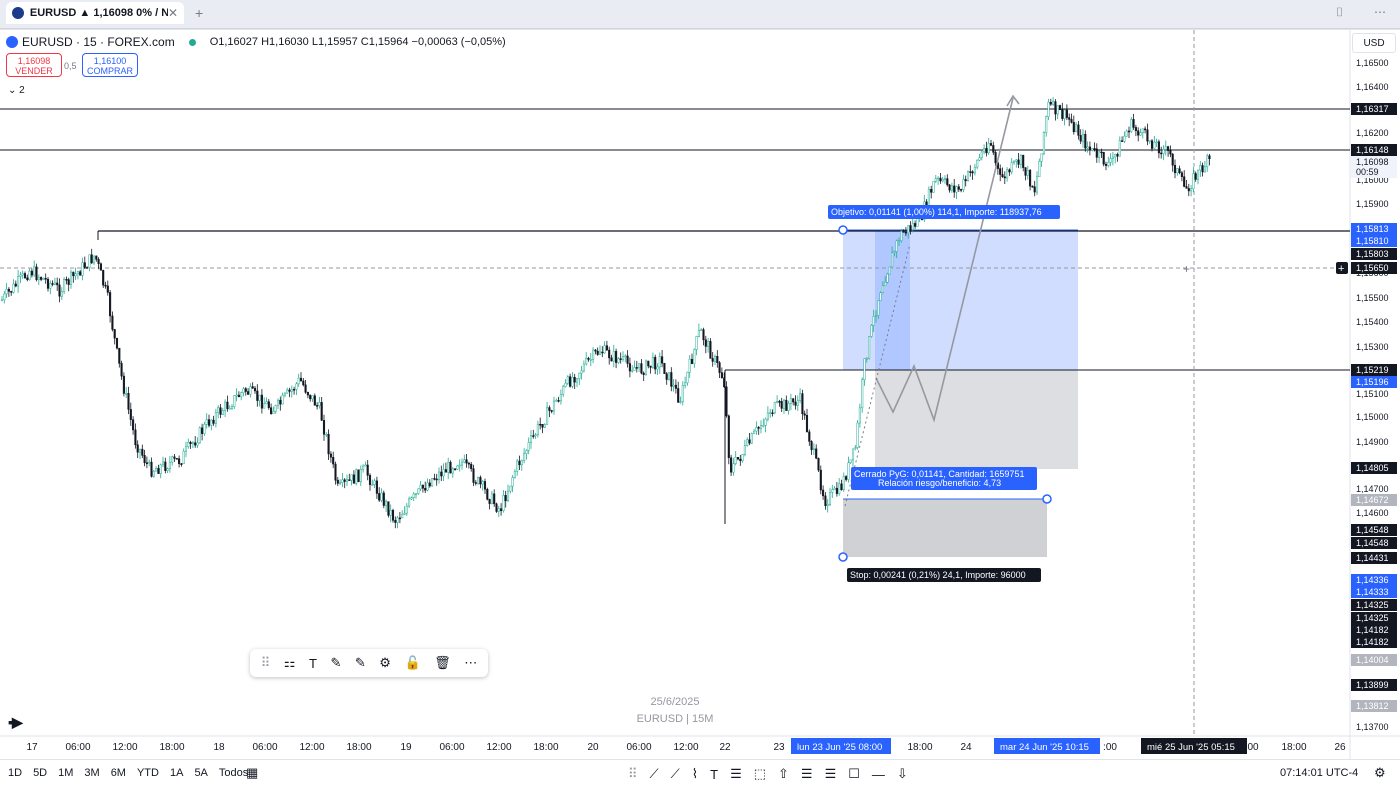 The width and height of the screenshot is (1400, 789). I want to click on range-ytd: YTD, so click(148, 773).